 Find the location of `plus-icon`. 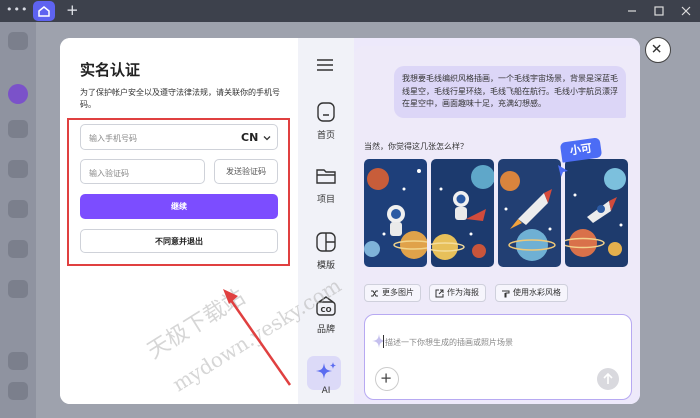

plus-icon is located at coordinates (386, 378).